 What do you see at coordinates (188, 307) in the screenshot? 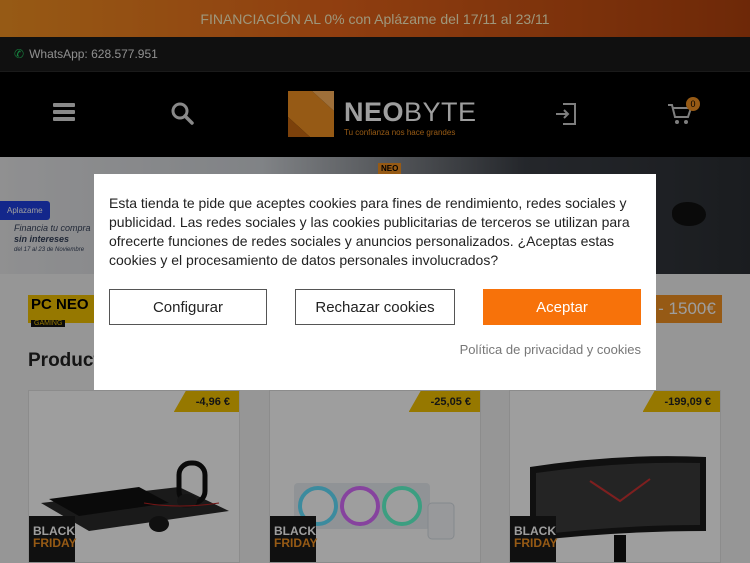
I see `configure-button: Configurar` at bounding box center [188, 307].